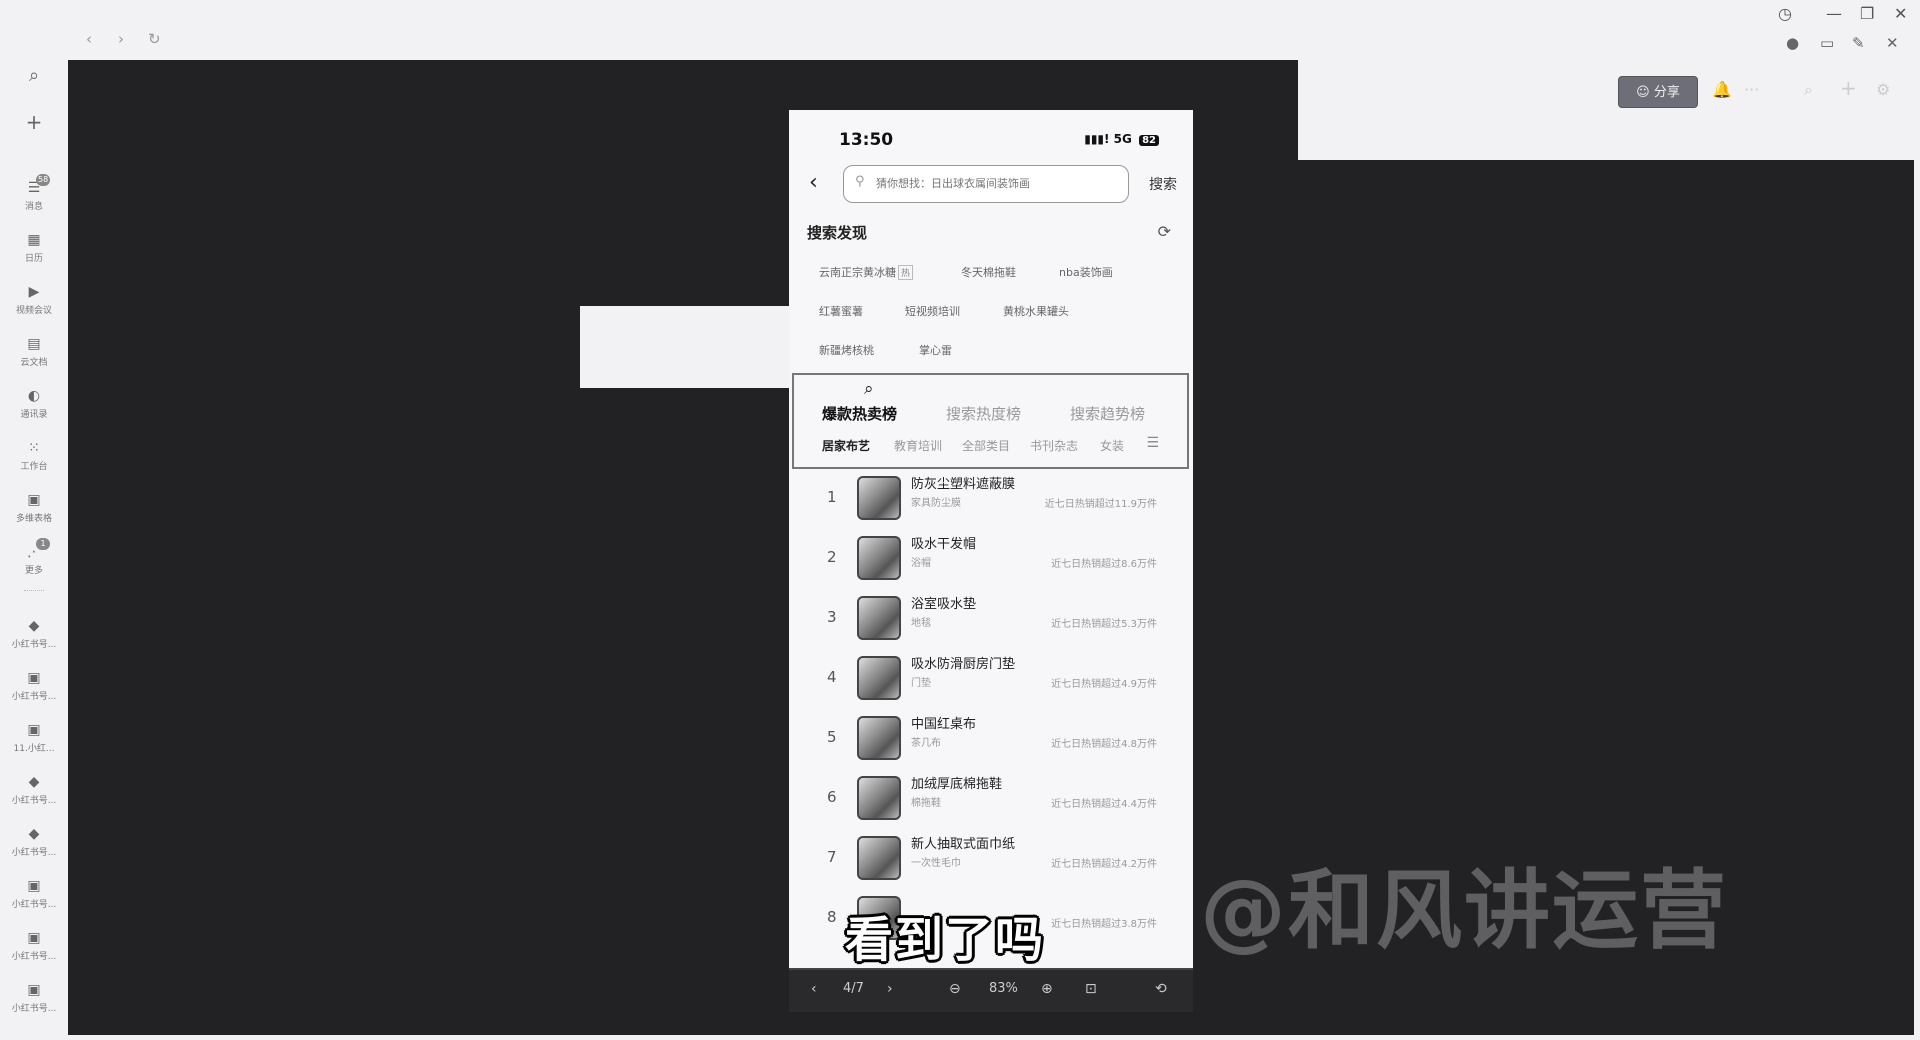  Describe the element at coordinates (34, 456) in the screenshot. I see `sidebar-item: ⁙ 工作台` at that location.